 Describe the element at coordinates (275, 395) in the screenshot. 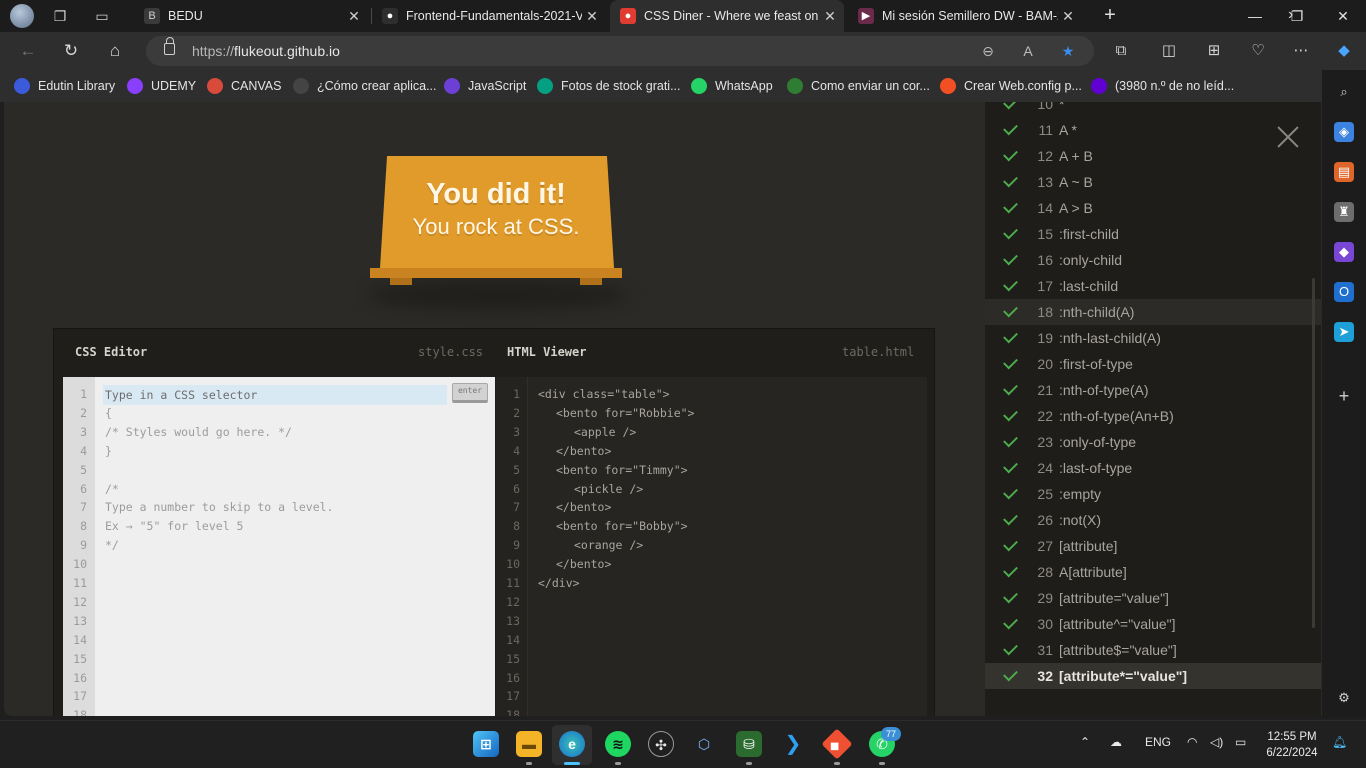

I see `css-selector-input` at that location.